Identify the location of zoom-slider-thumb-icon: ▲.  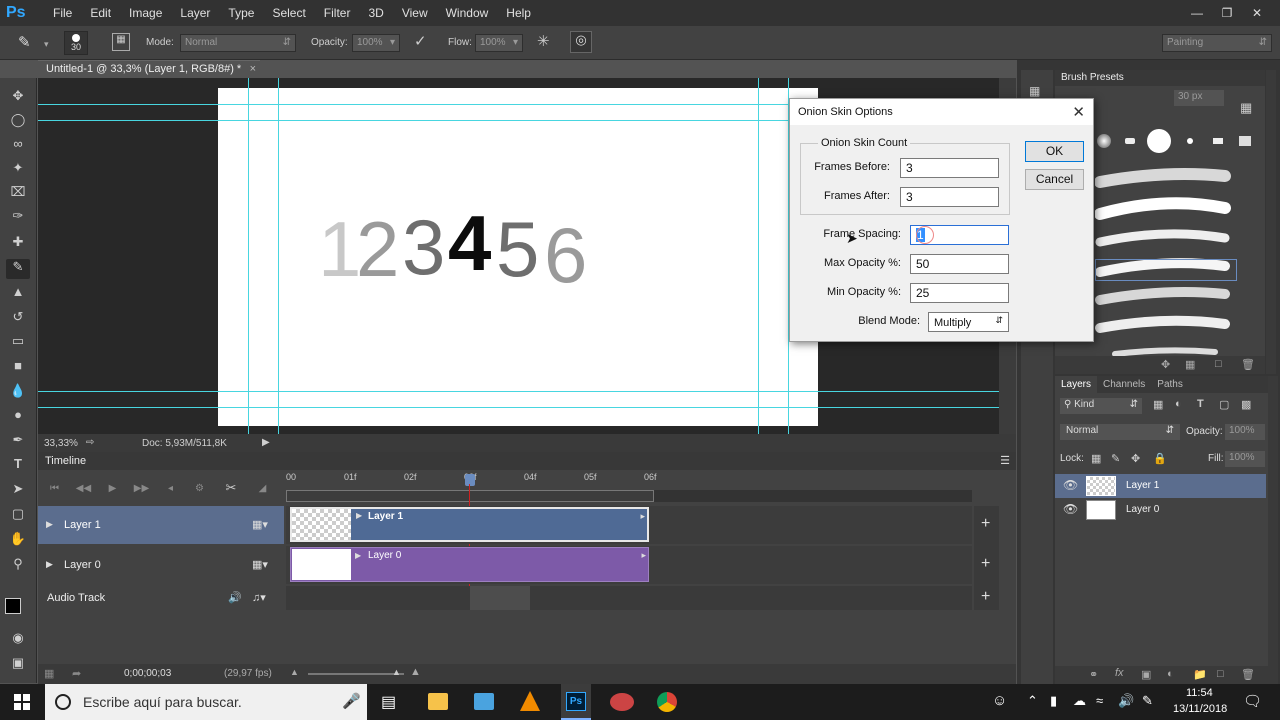
(396, 672).